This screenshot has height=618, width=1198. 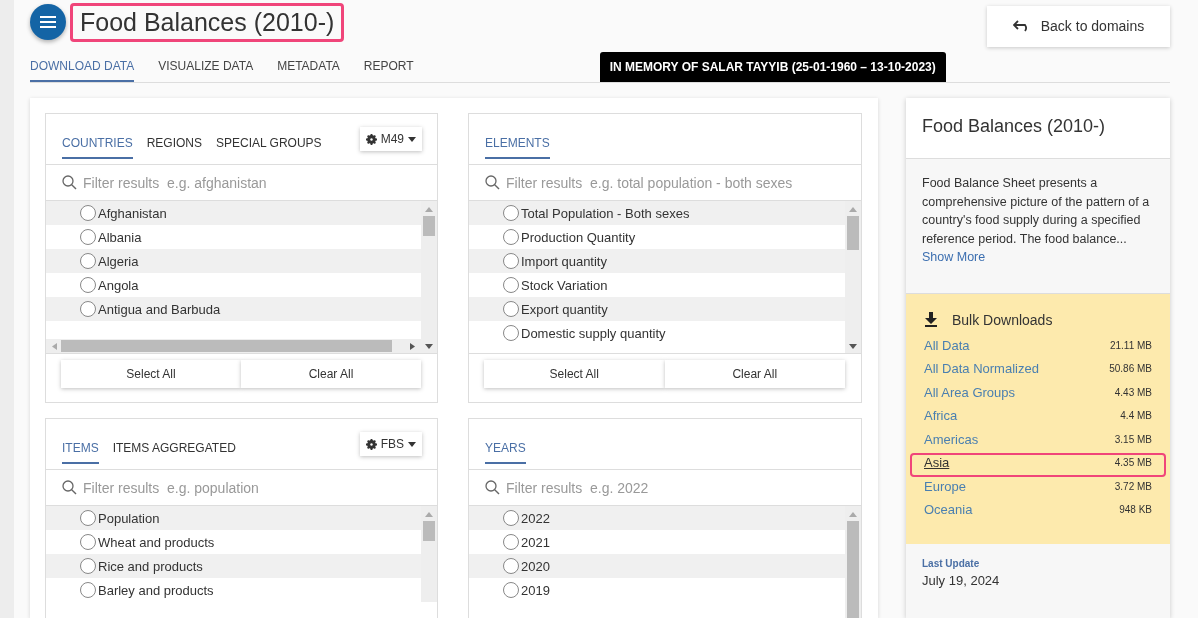 I want to click on nav-tab: METADATA, so click(x=308, y=70).